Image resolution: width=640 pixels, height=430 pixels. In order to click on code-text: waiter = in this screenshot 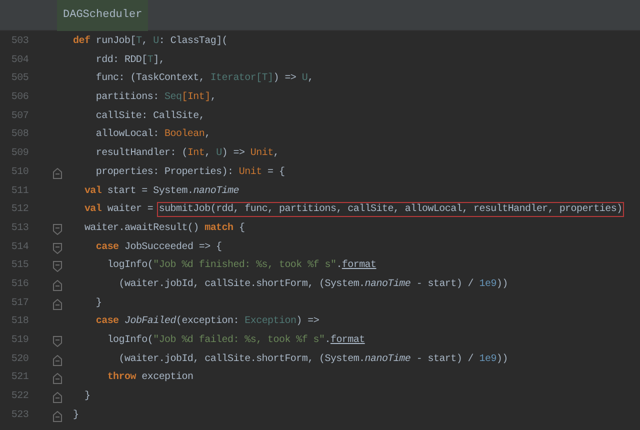, I will do `click(130, 210)`.